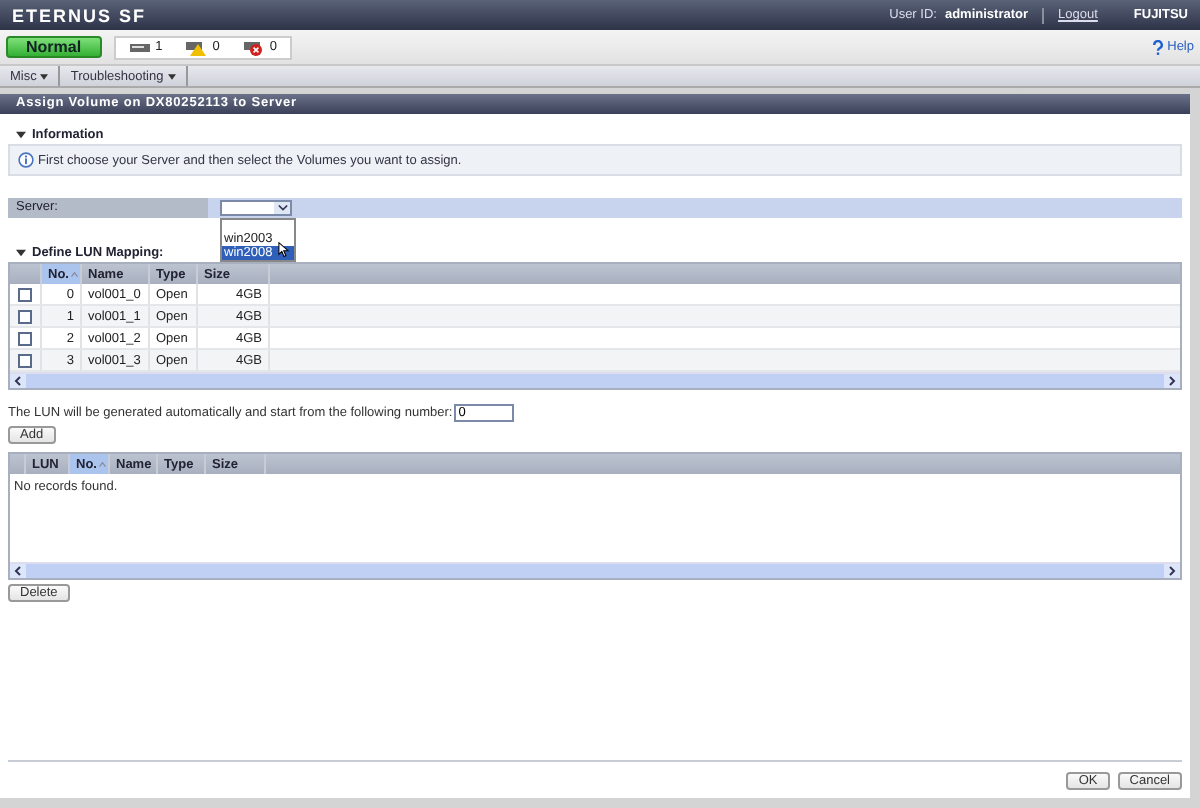  I want to click on status-indicator: Normal, so click(54, 47).